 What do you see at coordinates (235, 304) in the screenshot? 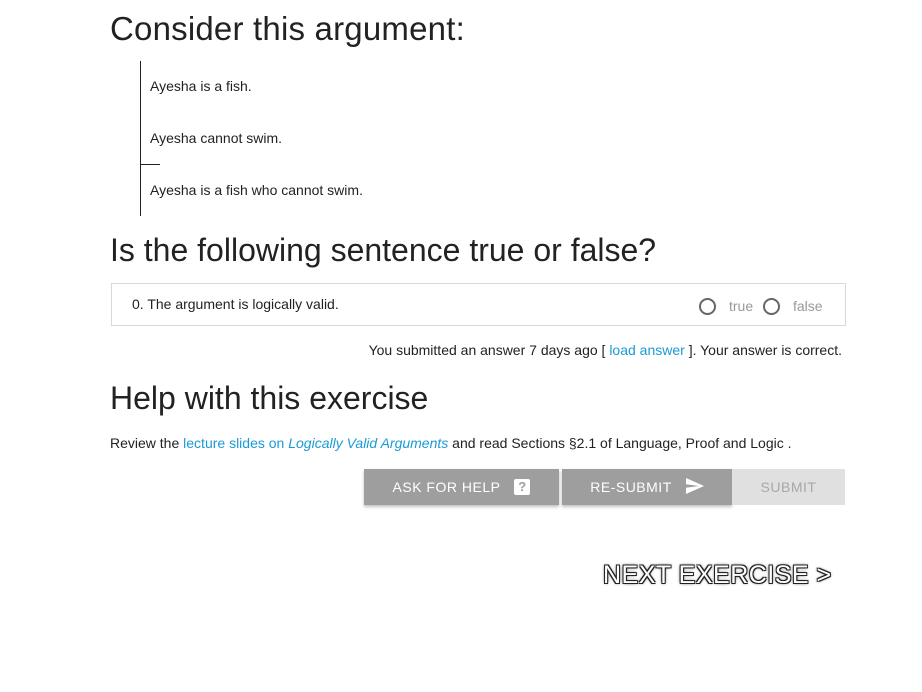
I see `question-statement: 0. The argument is logically valid.` at bounding box center [235, 304].